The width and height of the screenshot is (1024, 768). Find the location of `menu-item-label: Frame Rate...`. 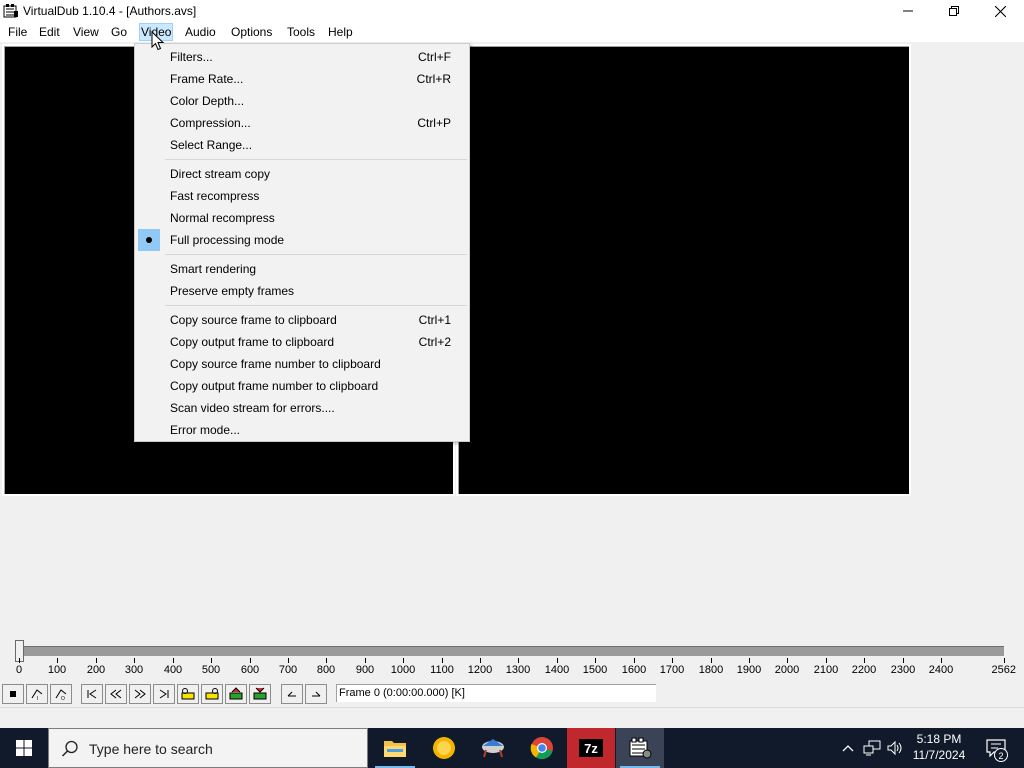

menu-item-label: Frame Rate... is located at coordinates (207, 79).